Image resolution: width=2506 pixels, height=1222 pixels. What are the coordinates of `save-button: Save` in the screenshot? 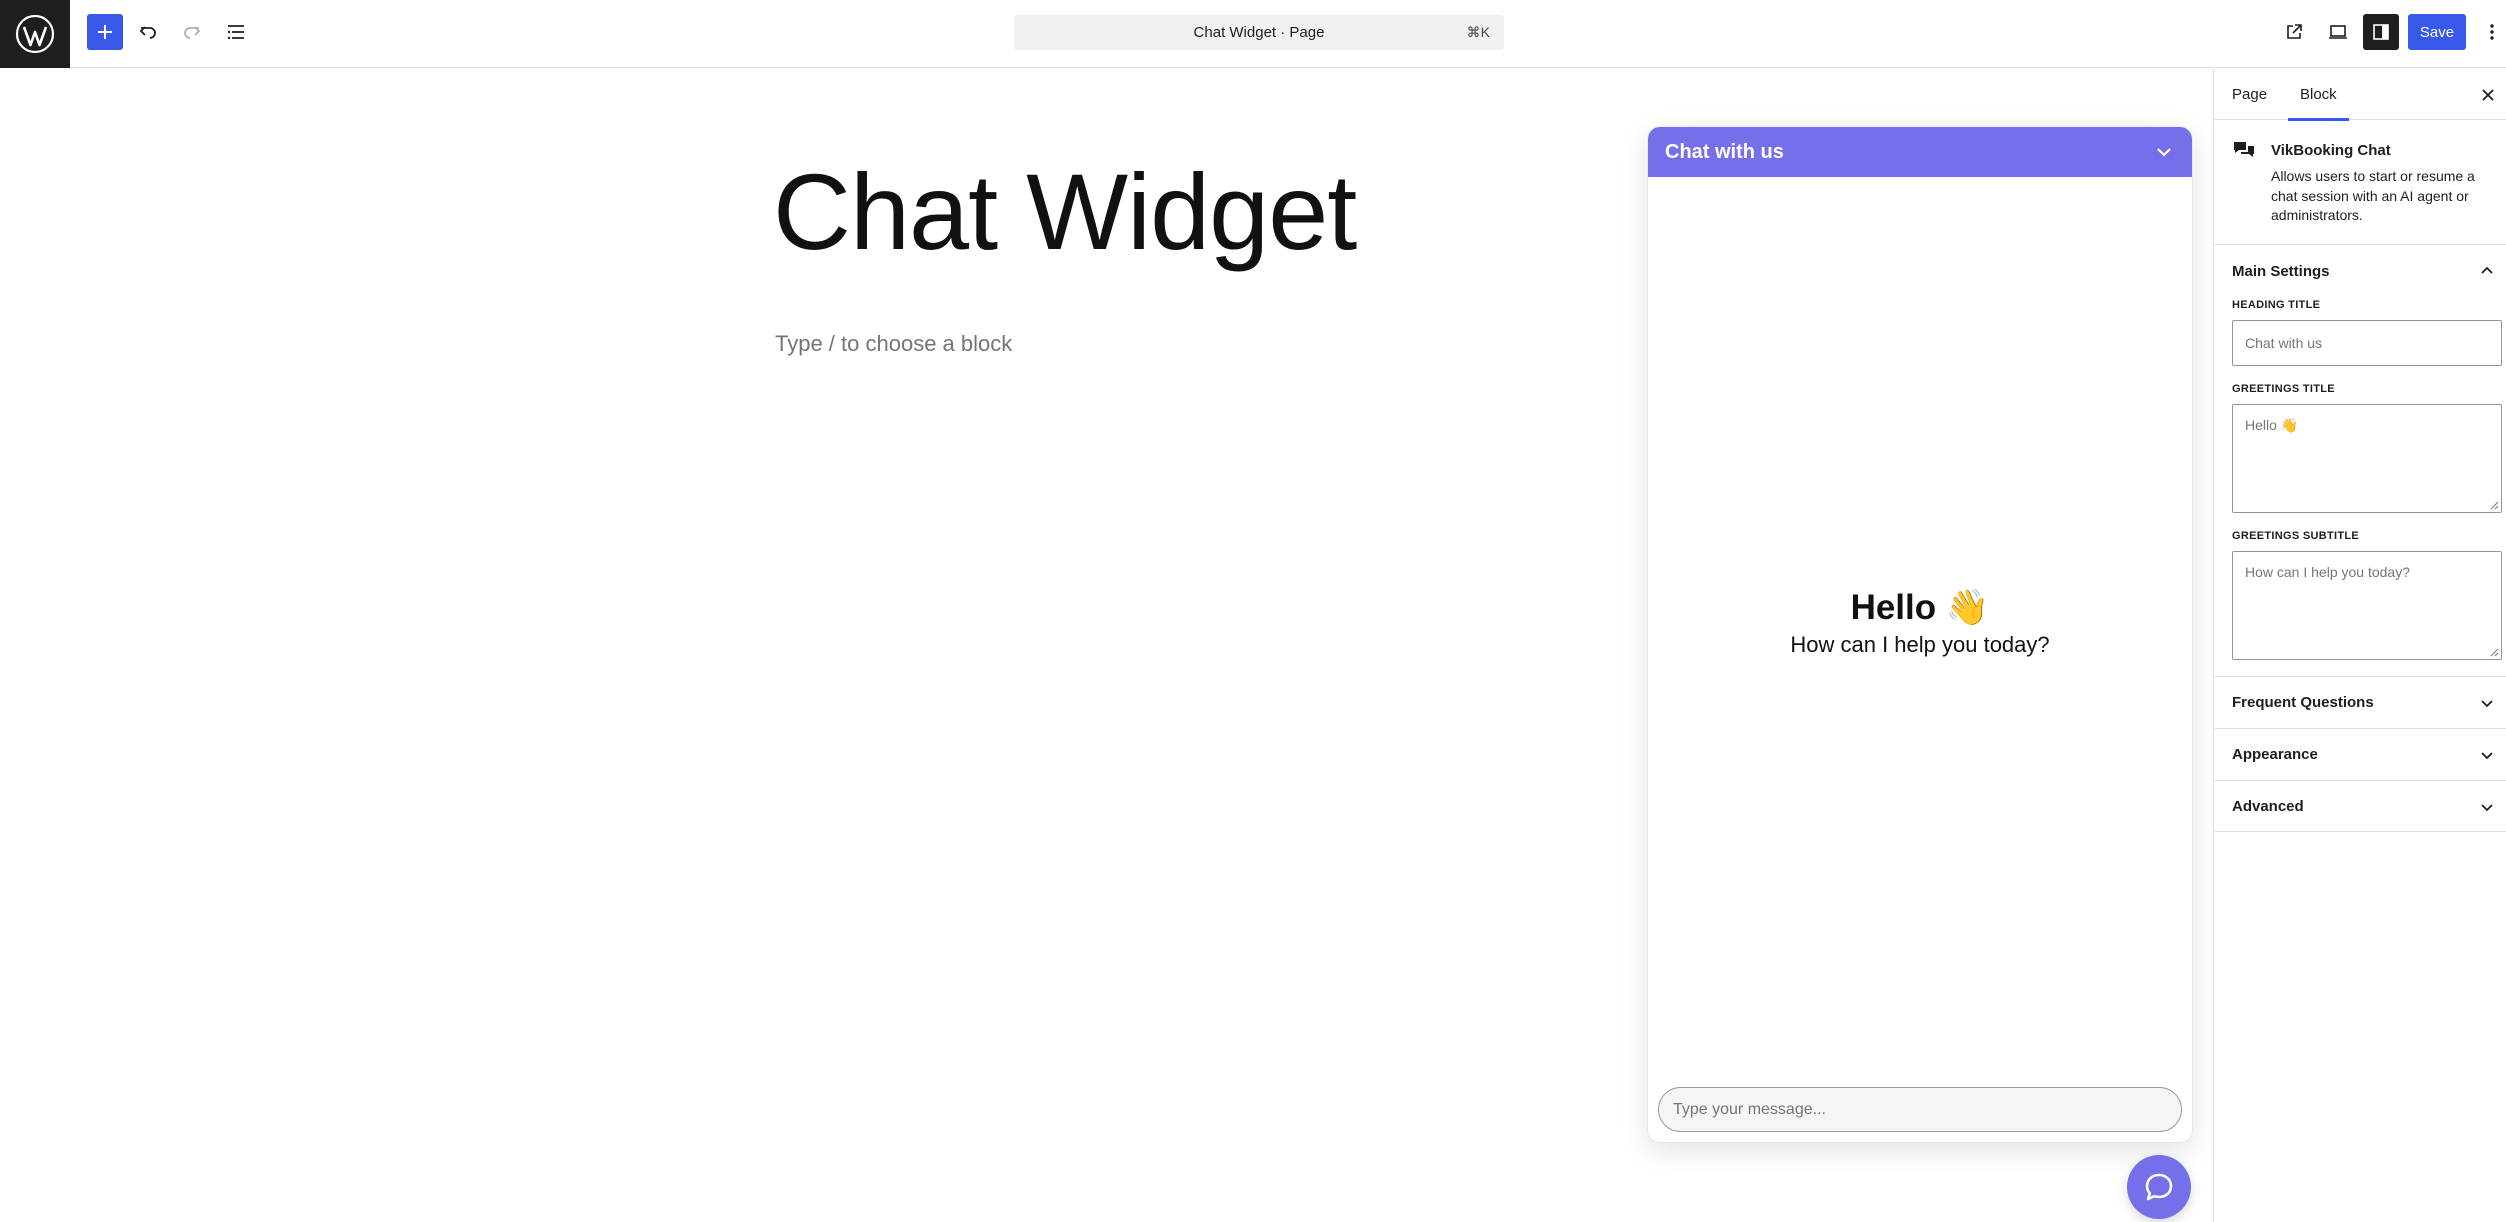 It's located at (2437, 32).